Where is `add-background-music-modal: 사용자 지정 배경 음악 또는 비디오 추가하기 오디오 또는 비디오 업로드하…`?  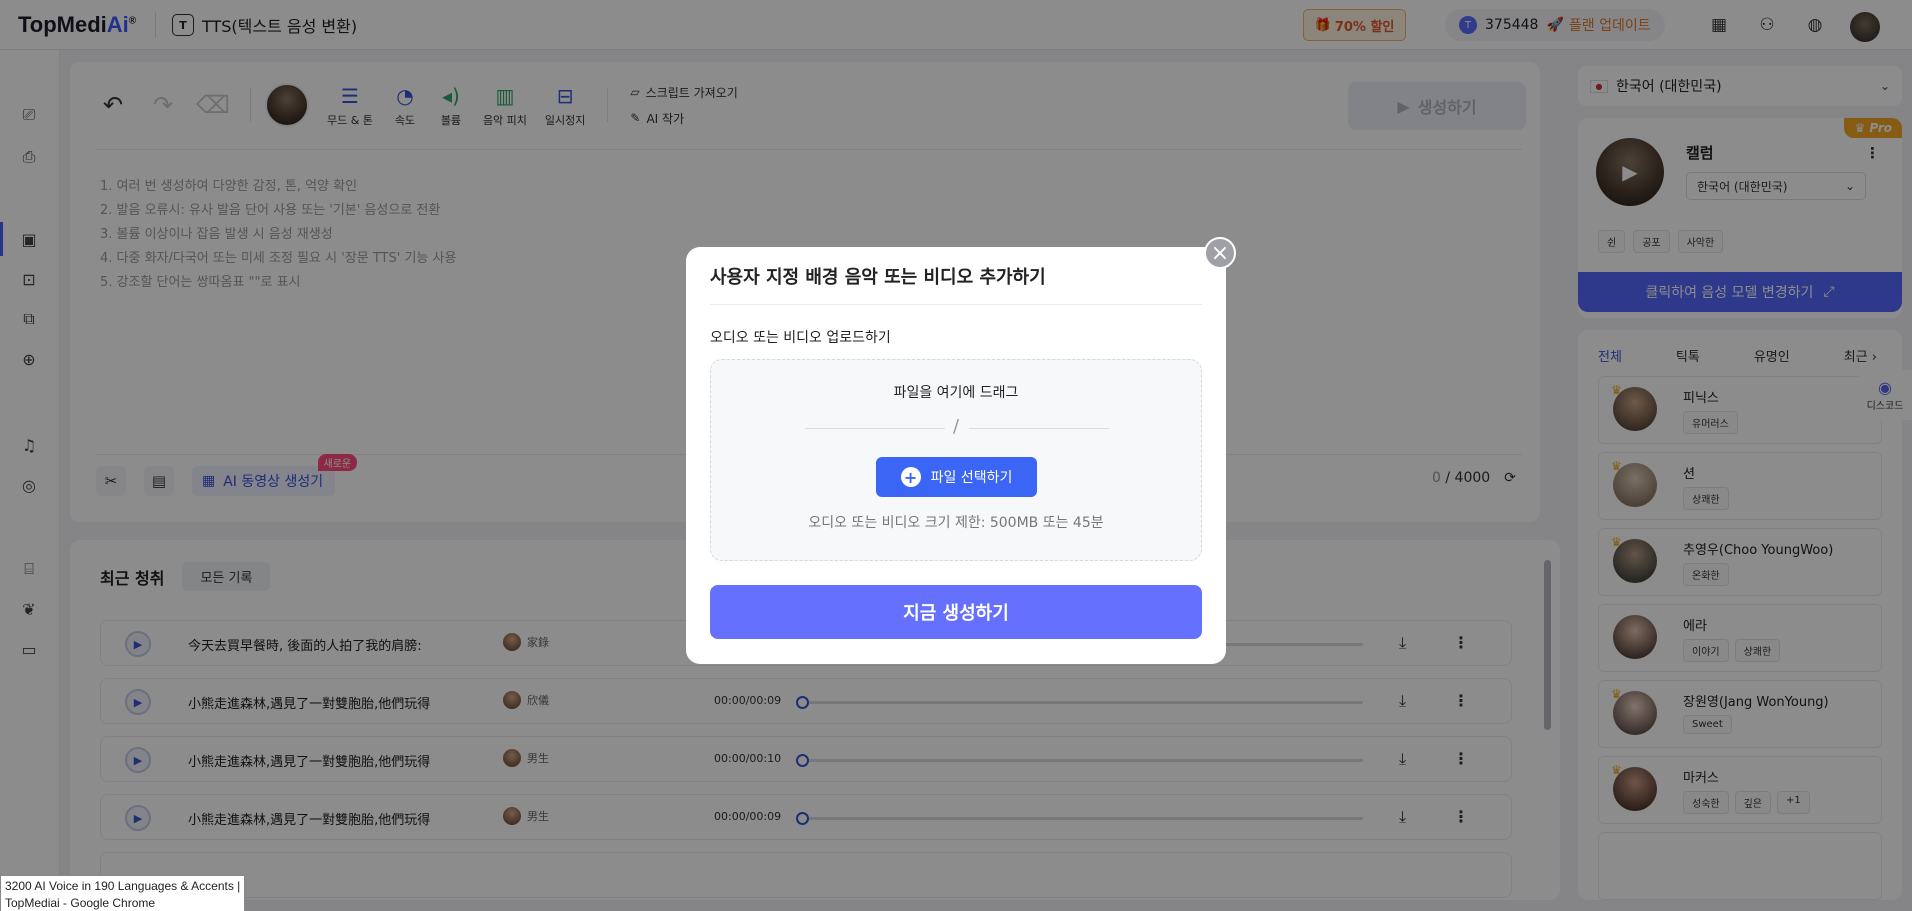 add-background-music-modal: 사용자 지정 배경 음악 또는 비디오 추가하기 오디오 또는 비디오 업로드하… is located at coordinates (956, 455).